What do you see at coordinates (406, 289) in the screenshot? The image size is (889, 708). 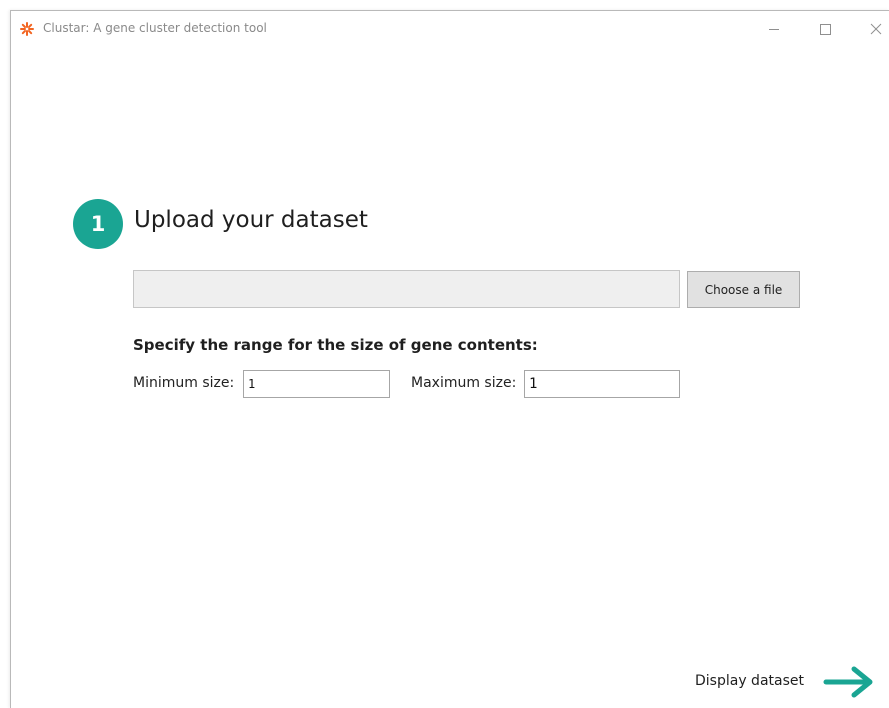 I see `file-path-field` at bounding box center [406, 289].